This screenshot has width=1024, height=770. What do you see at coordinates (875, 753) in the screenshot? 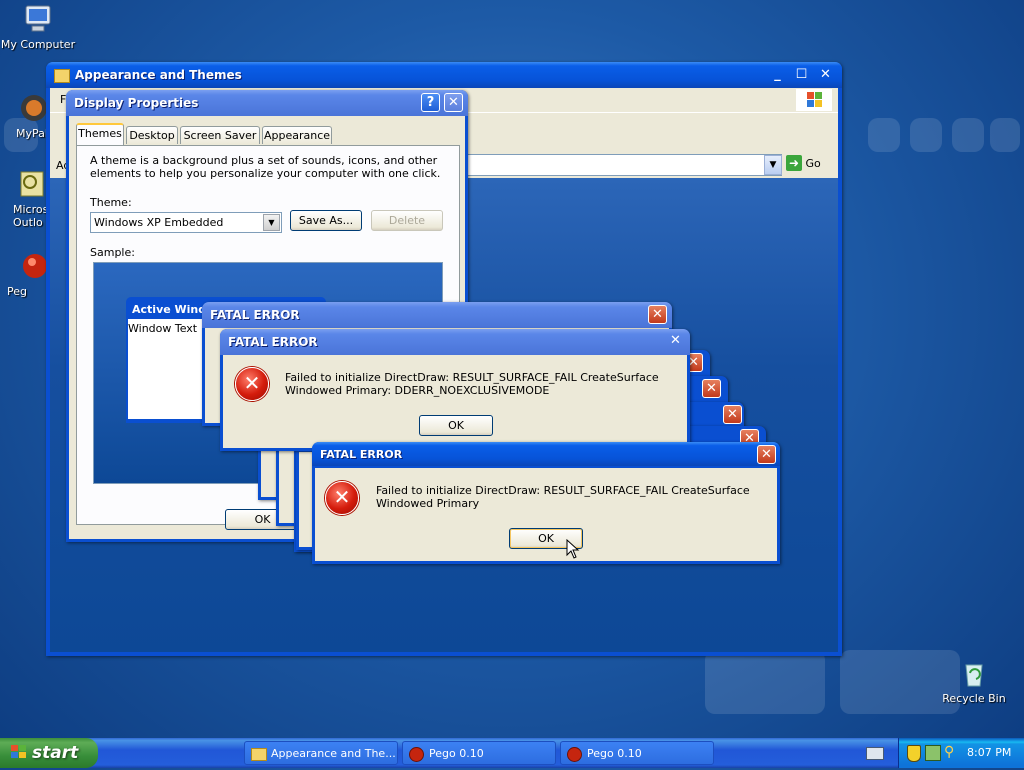
I see `keyboard-icon` at bounding box center [875, 753].